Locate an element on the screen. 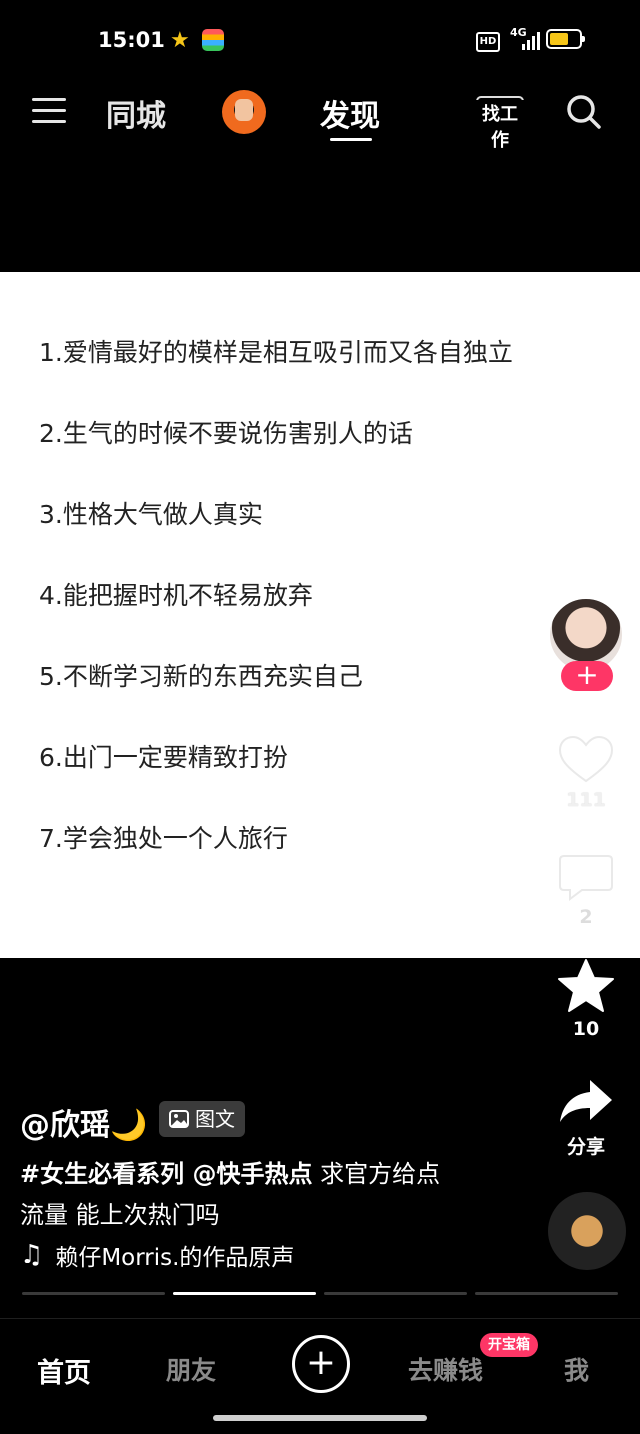 The image size is (640, 1434). status-time: 15:01 is located at coordinates (131, 40).